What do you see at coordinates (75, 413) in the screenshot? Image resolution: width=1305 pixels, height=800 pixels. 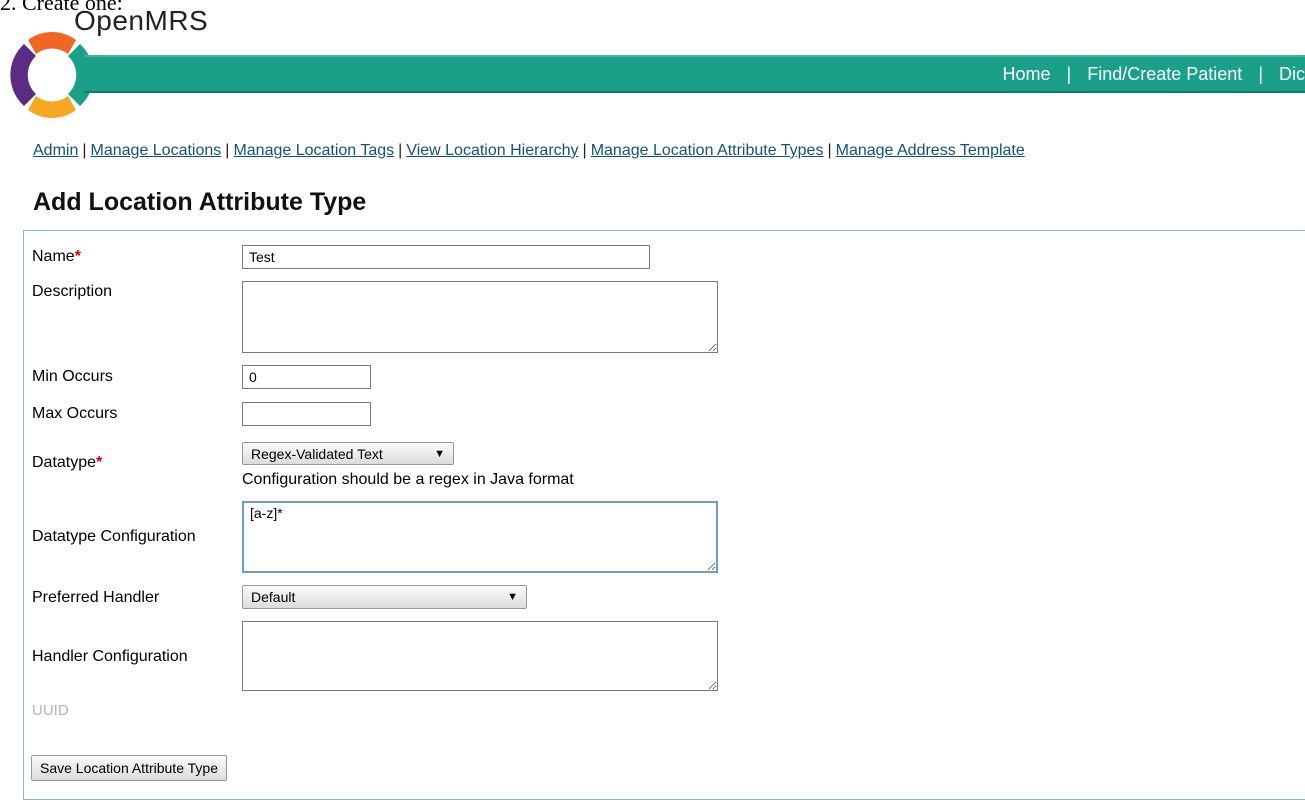 I see `max-occurs-label: Max Occurs` at bounding box center [75, 413].